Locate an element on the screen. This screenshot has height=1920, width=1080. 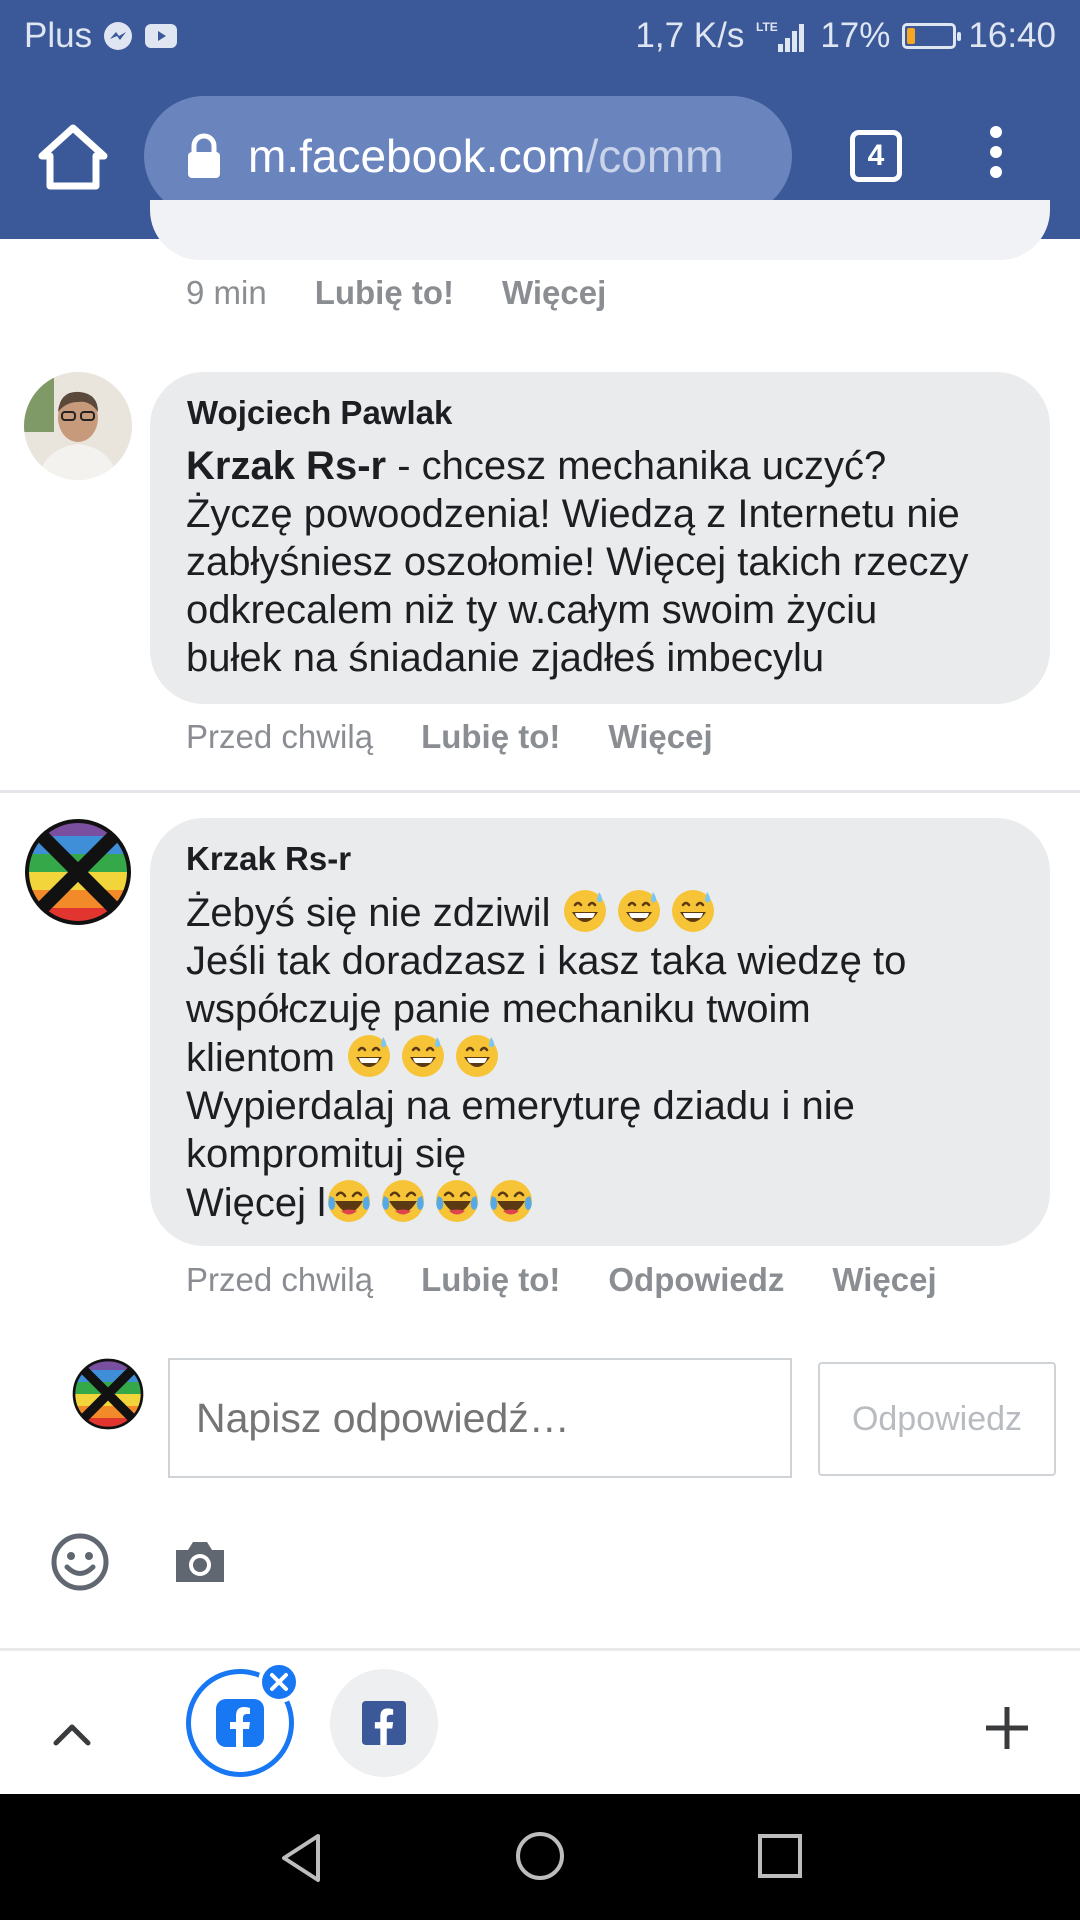
status-bar: Plus 1,7 K/s LTE 17% 16:40 is located at coordinates (540, 38).